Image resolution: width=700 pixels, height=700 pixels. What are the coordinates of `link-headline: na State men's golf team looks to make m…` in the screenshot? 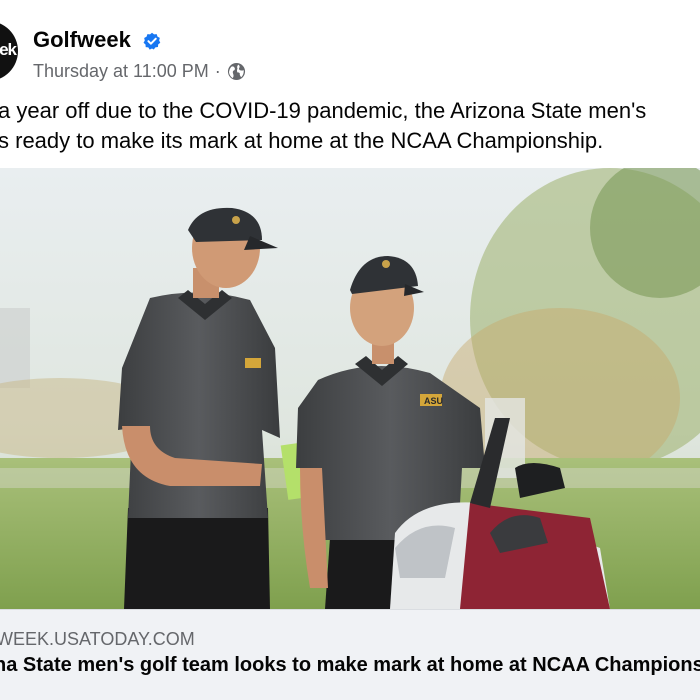 It's located at (350, 665).